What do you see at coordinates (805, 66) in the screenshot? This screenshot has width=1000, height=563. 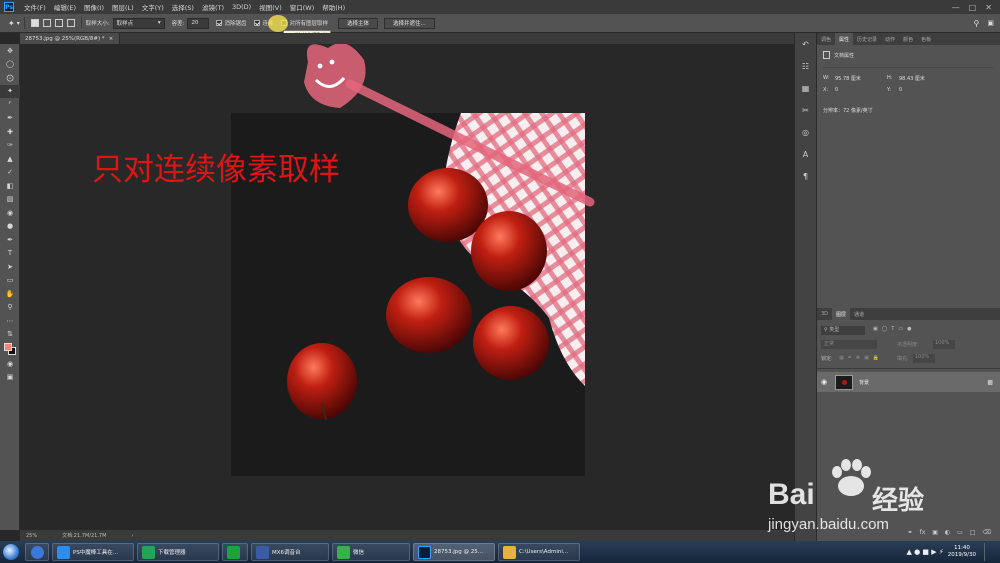 I see `adjustments-icon: ☷` at bounding box center [805, 66].